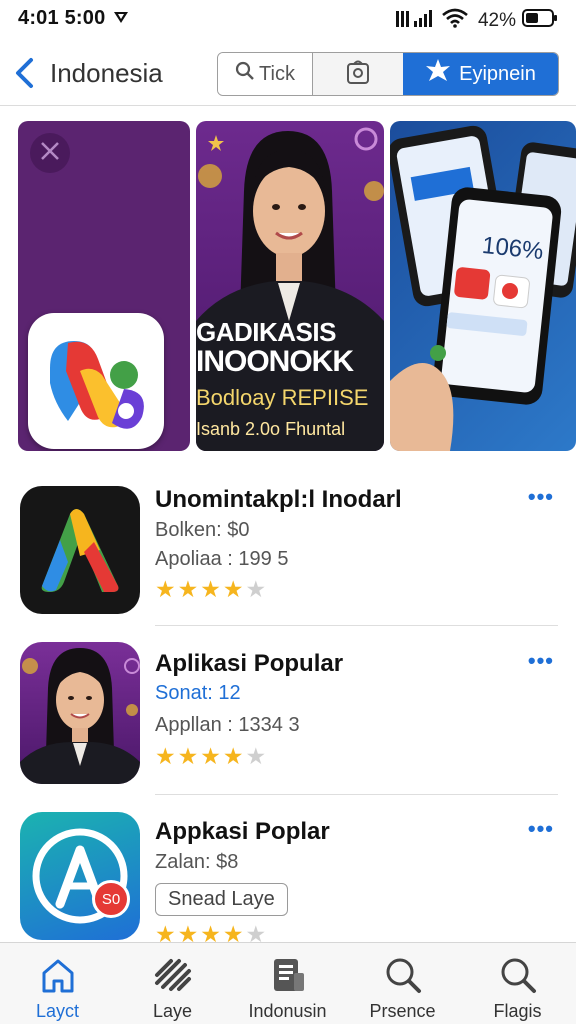  Describe the element at coordinates (57, 1011) in the screenshot. I see `tab-label: Layct` at that location.